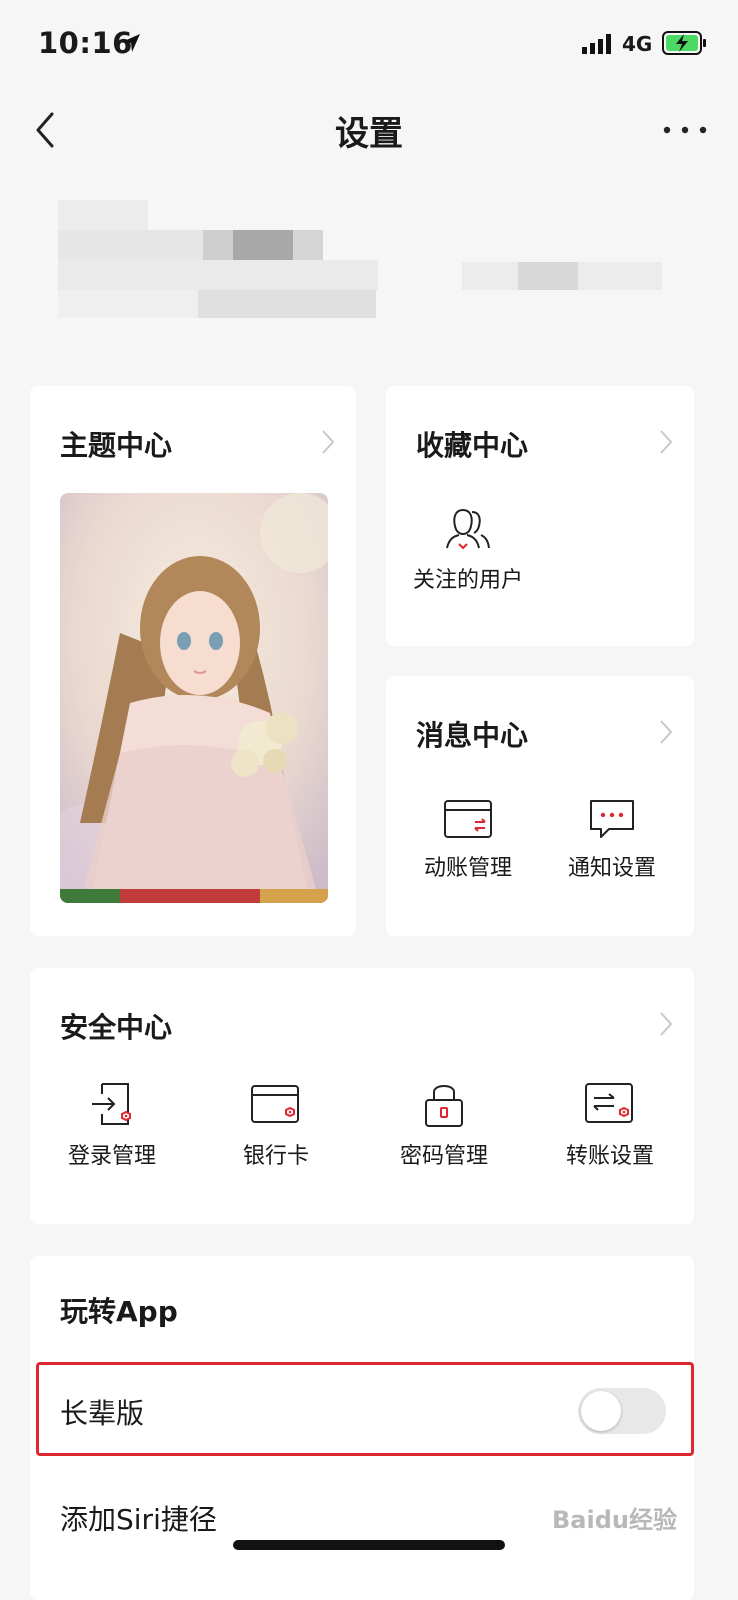 Image resolution: width=738 pixels, height=1600 pixels. What do you see at coordinates (611, 868) in the screenshot?
I see `notification-settings-label: 通知设置` at bounding box center [611, 868].